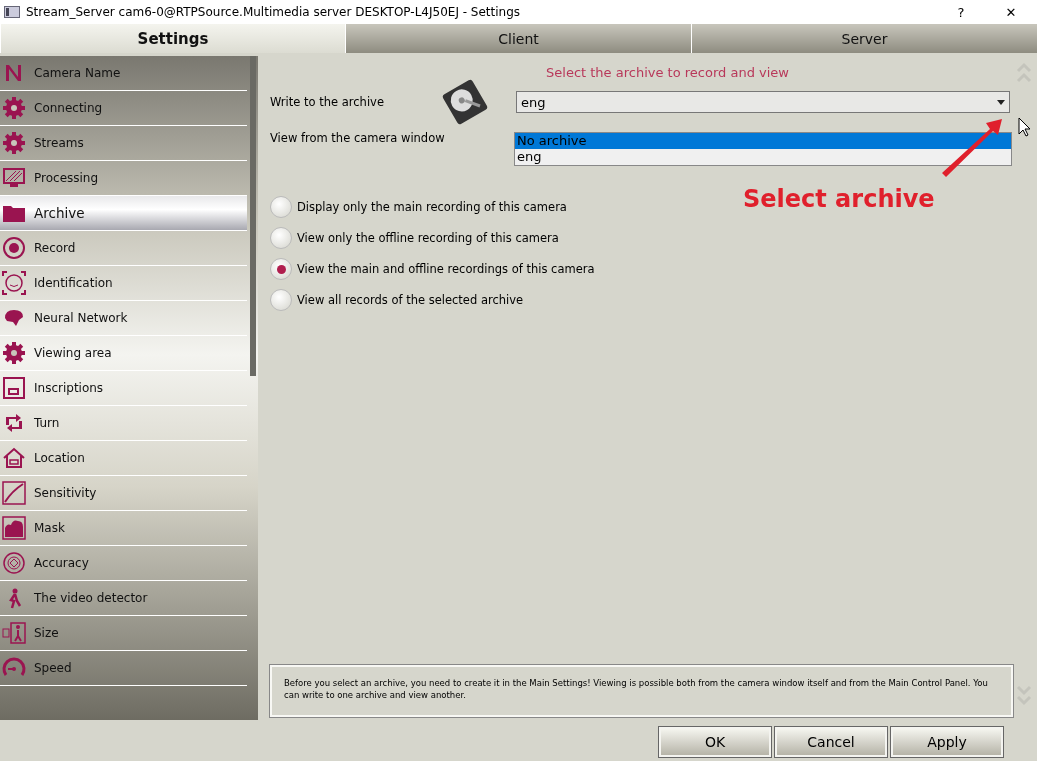  What do you see at coordinates (123, 318) in the screenshot?
I see `sidebar-item: Neural Network` at bounding box center [123, 318].